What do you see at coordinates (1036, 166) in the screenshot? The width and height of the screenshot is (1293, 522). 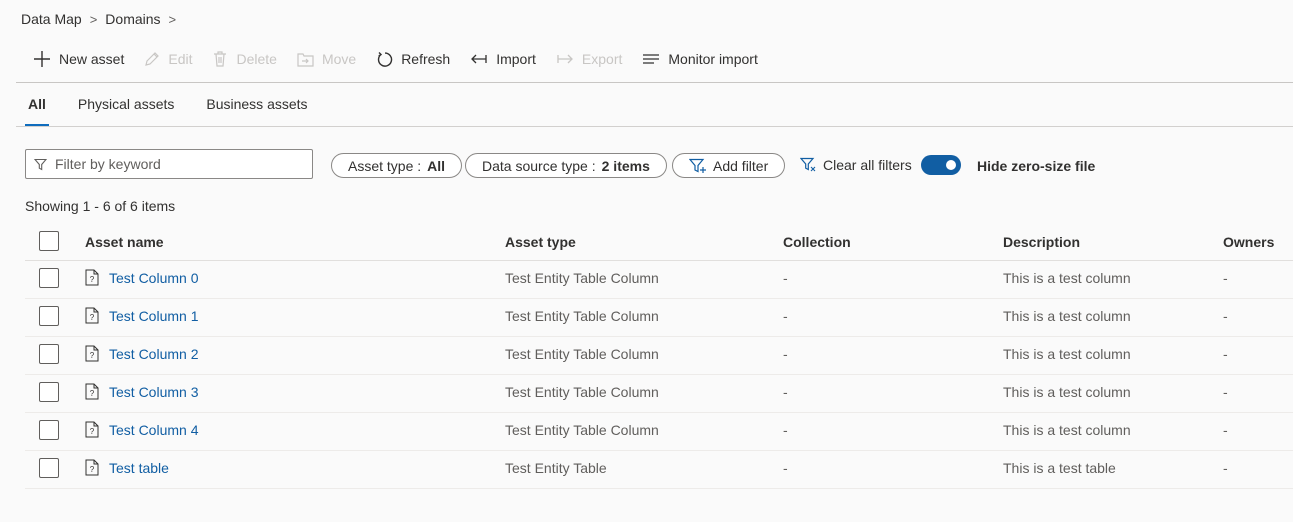 I see `hide-zero-size-label: Hide zero-size file` at bounding box center [1036, 166].